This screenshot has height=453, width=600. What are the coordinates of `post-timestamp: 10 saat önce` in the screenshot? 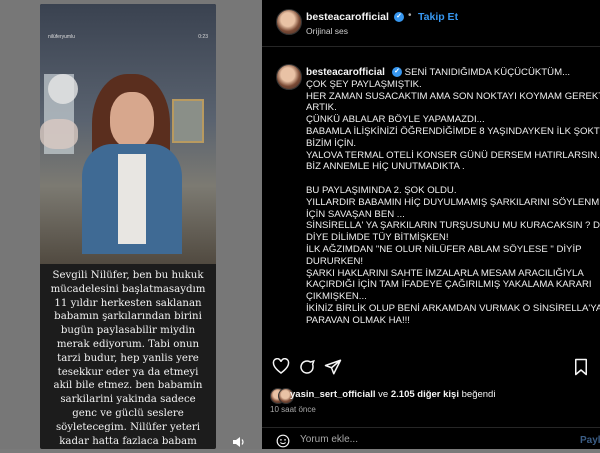 It's located at (293, 409).